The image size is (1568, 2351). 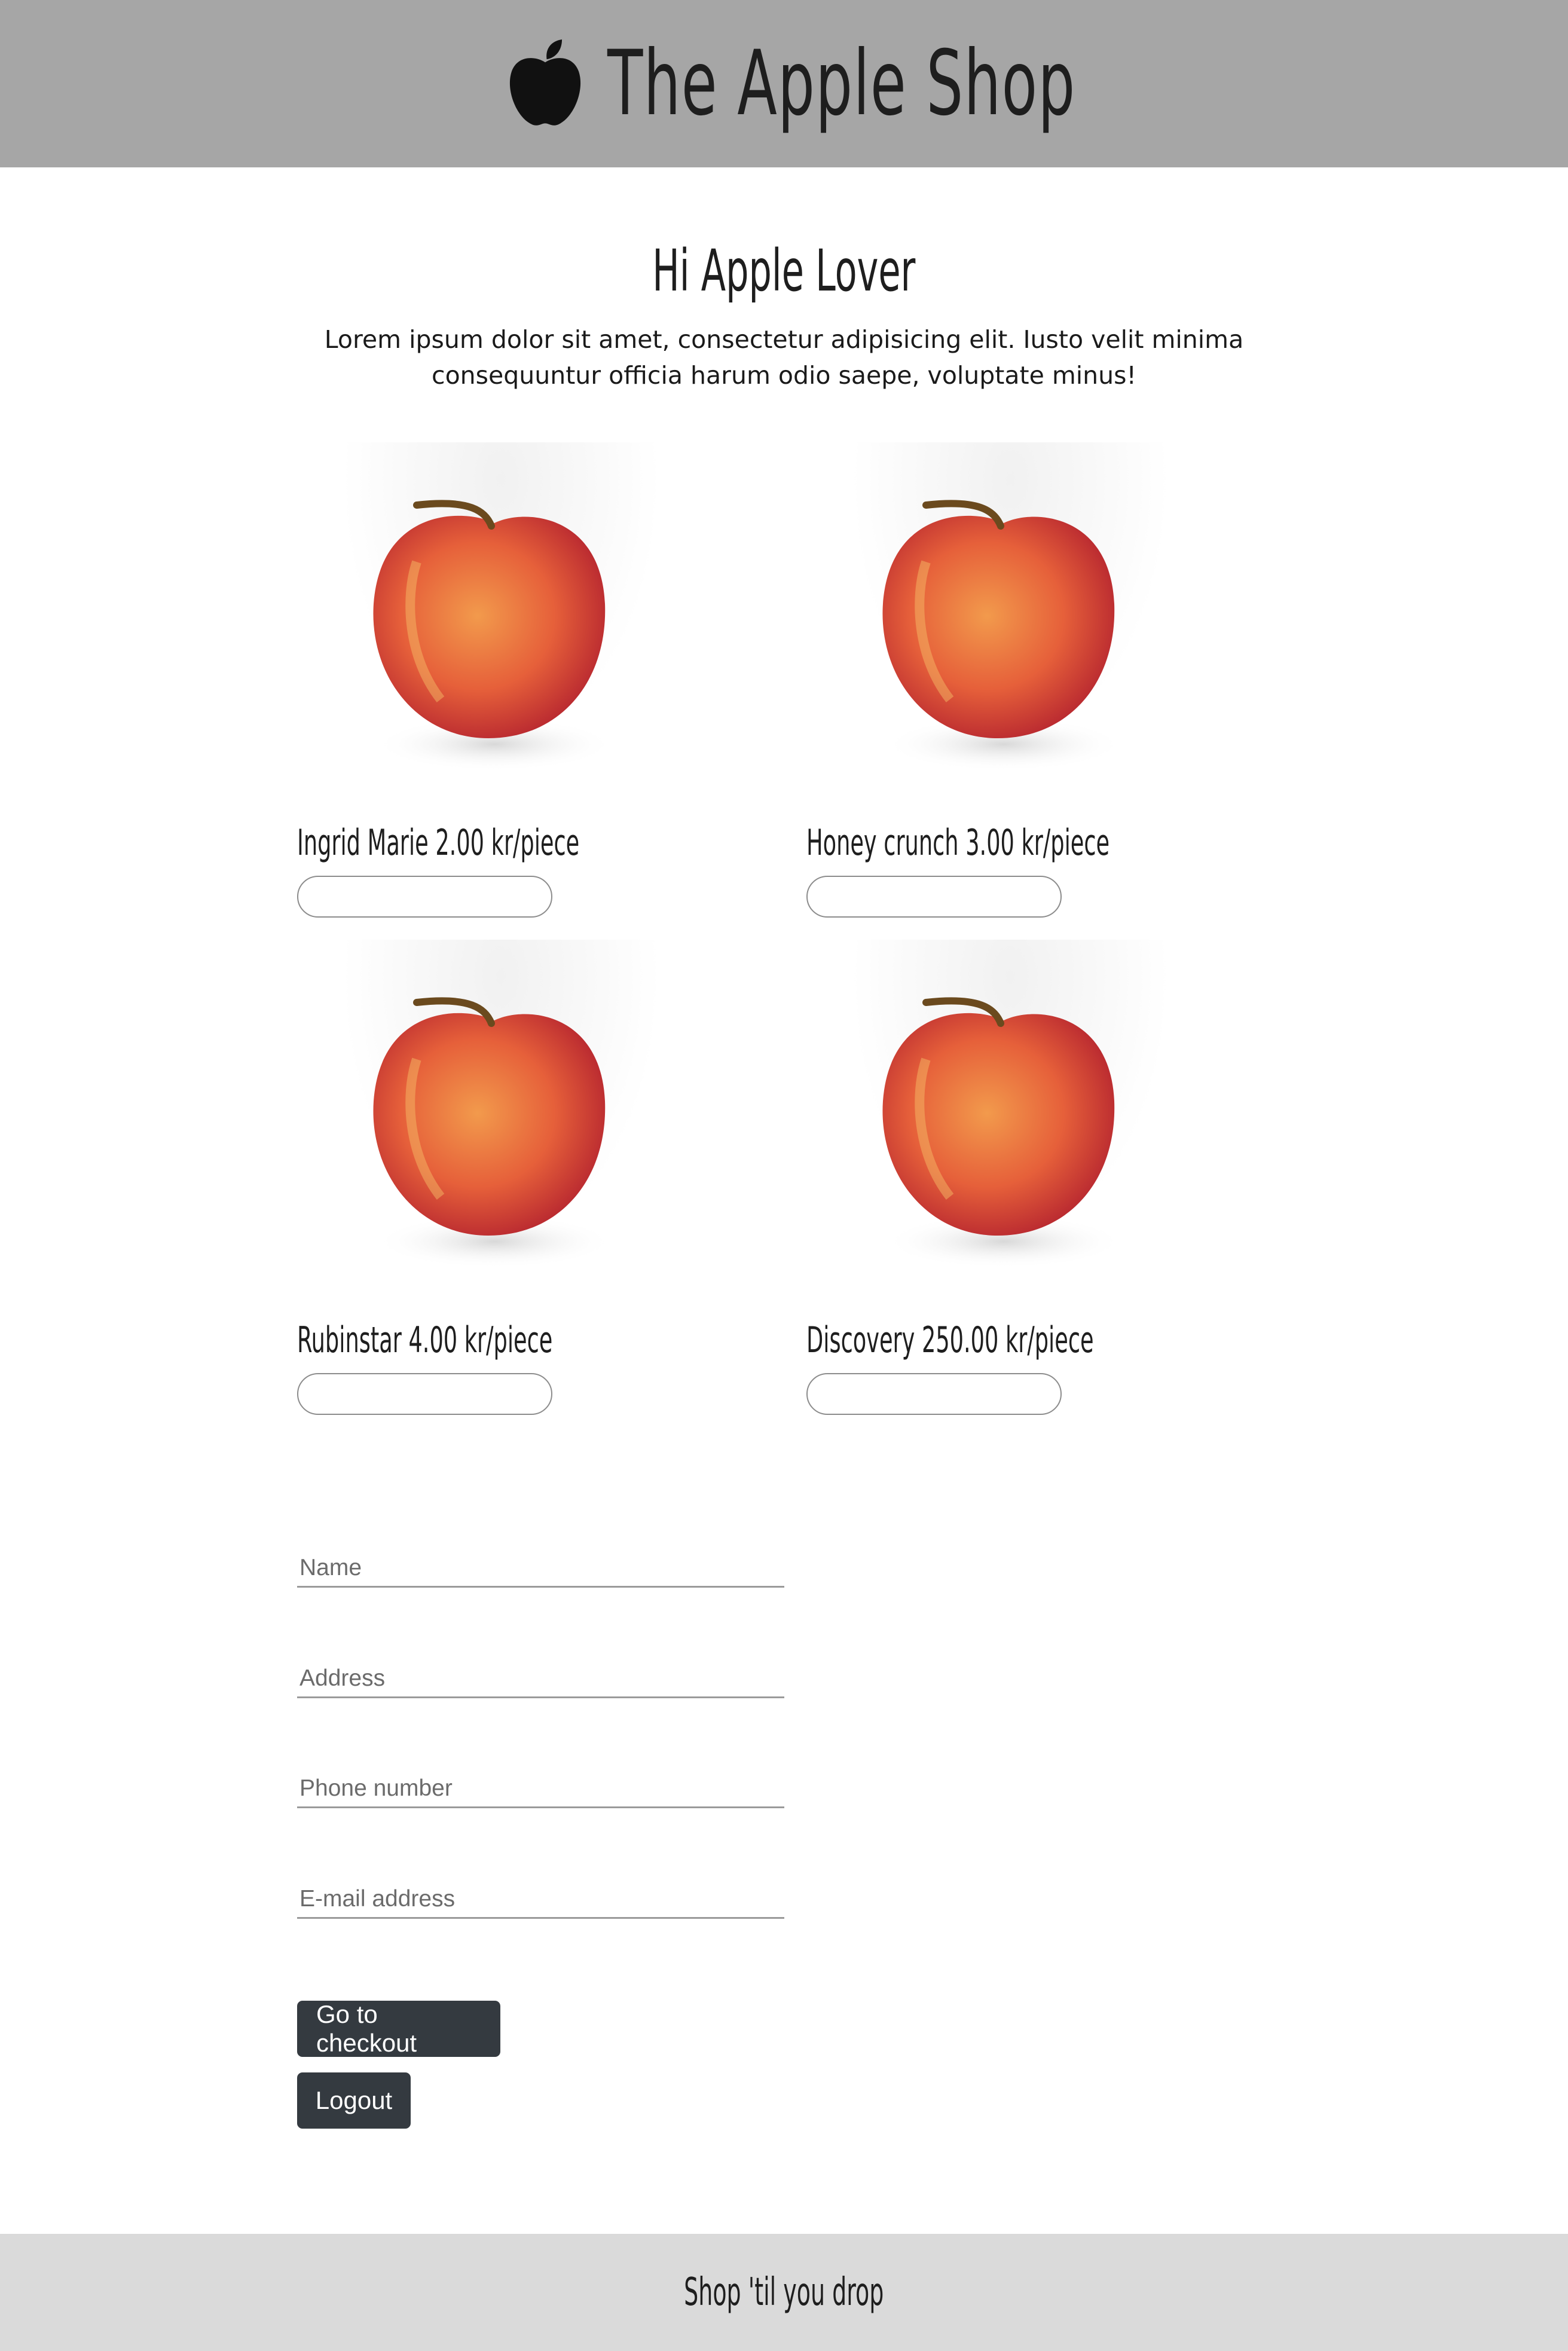 What do you see at coordinates (541, 1680) in the screenshot?
I see `address-field: Address` at bounding box center [541, 1680].